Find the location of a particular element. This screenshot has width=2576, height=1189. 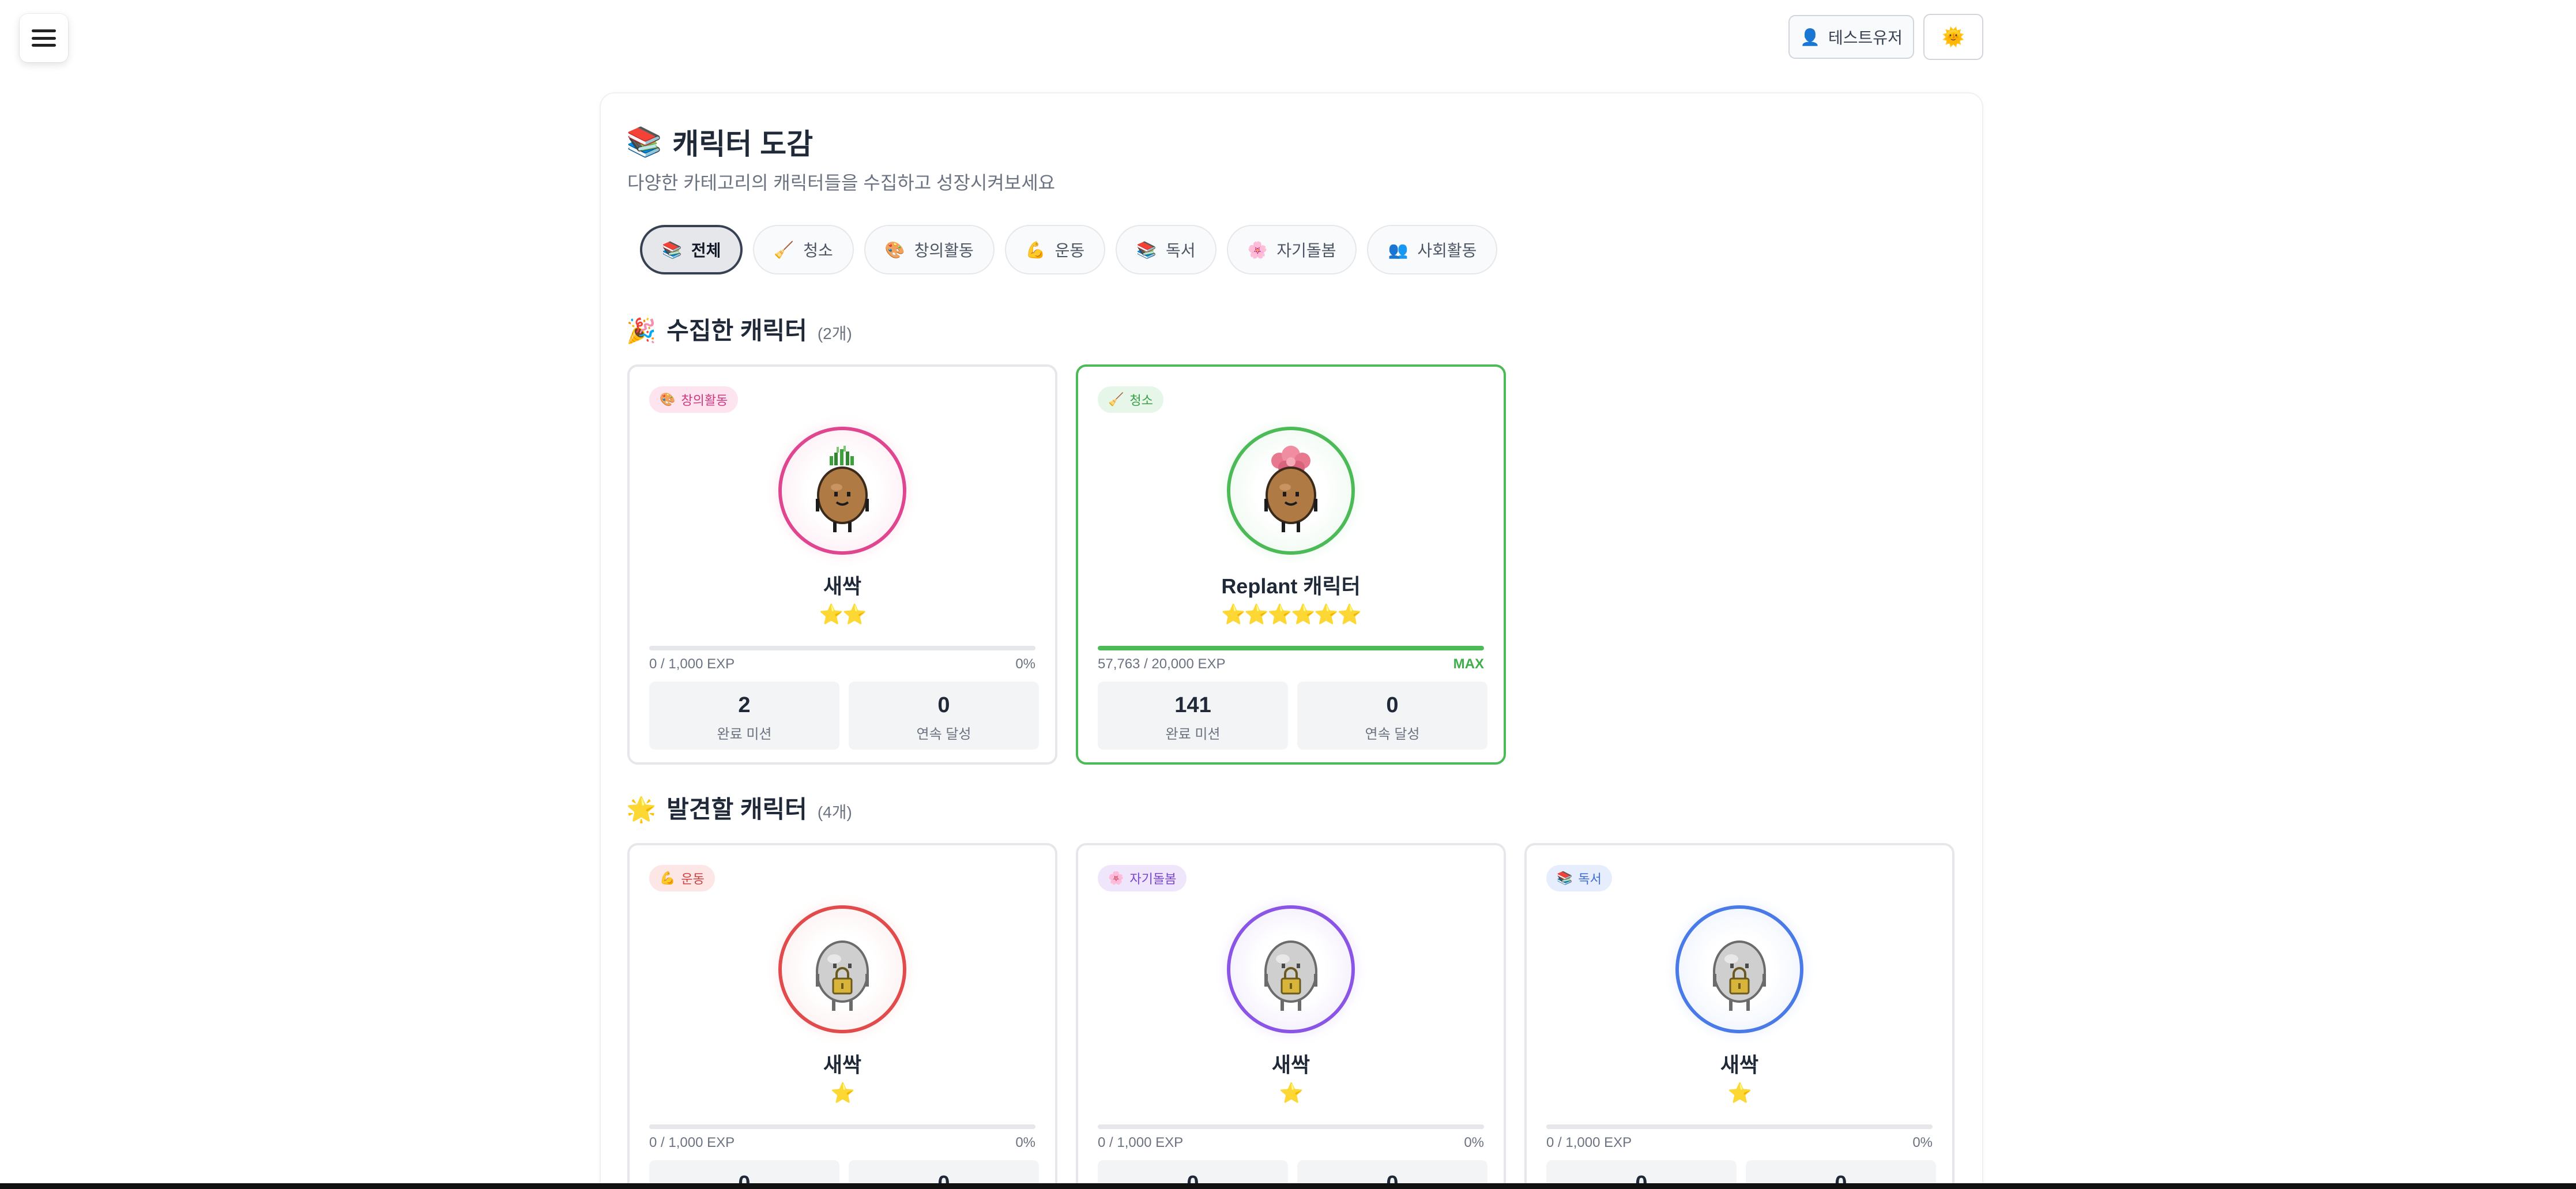

missions-stat: 2 완료 미션 is located at coordinates (744, 716).